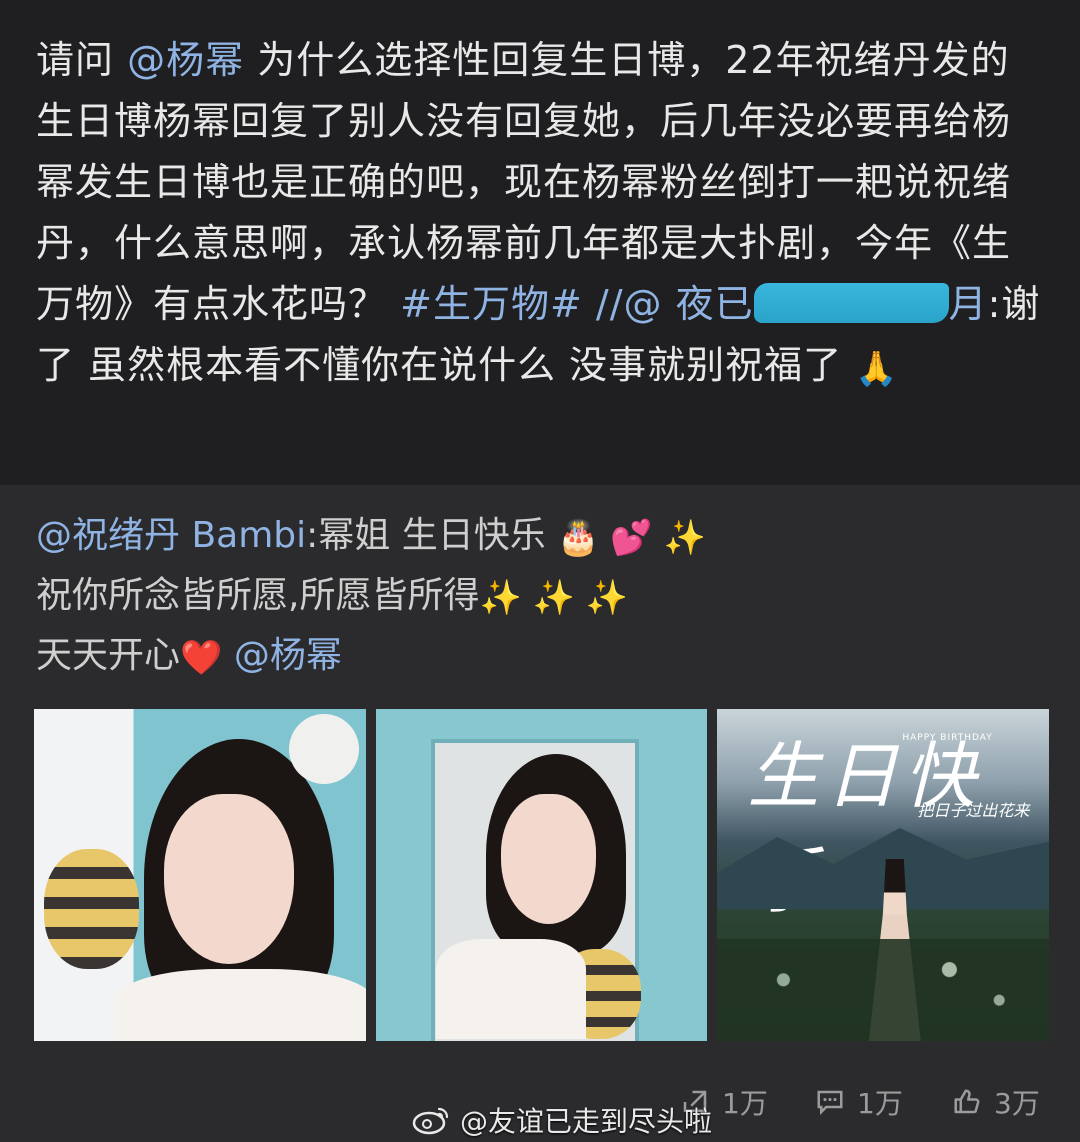 This screenshot has height=1142, width=1080. What do you see at coordinates (851, 303) in the screenshot?
I see `redaction-scribble` at bounding box center [851, 303].